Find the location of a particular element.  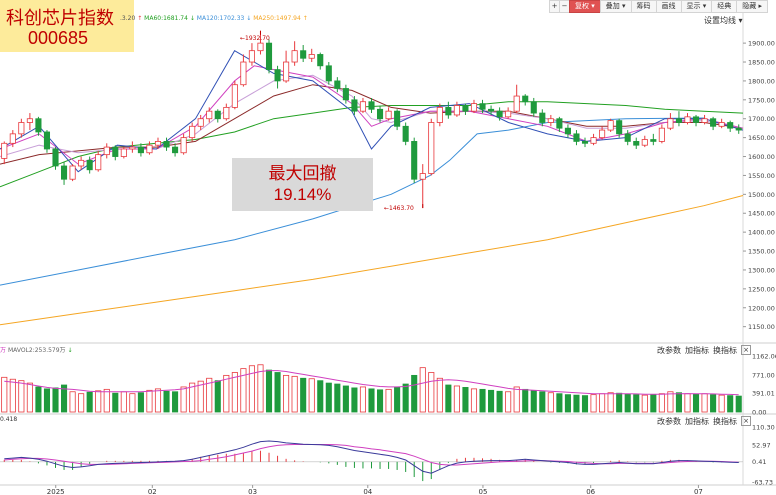

classic-button: 经典 is located at coordinates (724, 6).